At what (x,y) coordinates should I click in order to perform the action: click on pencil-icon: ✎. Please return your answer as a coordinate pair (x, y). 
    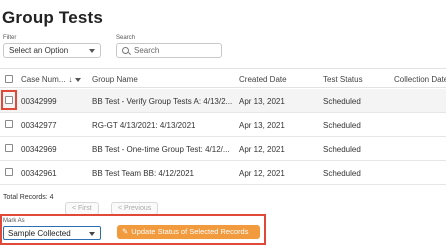
    Looking at the image, I should click on (125, 231).